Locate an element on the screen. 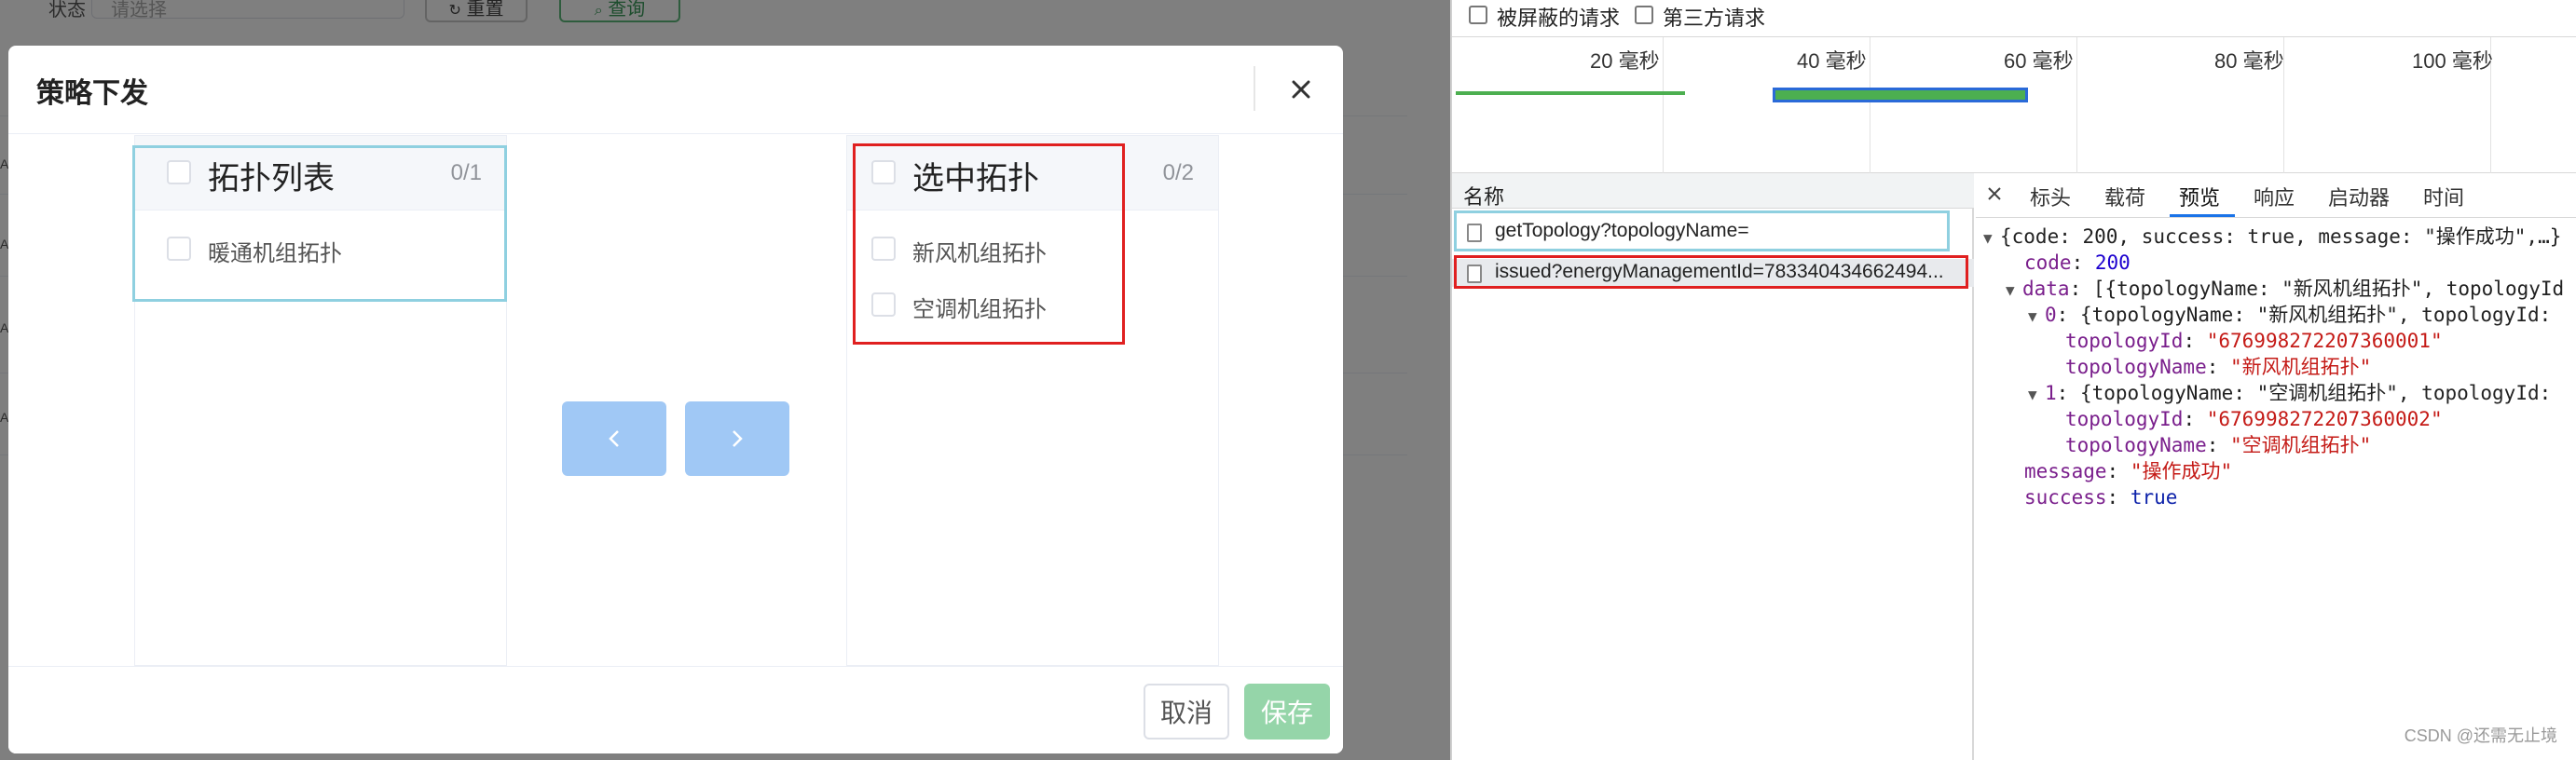 Image resolution: width=2576 pixels, height=760 pixels. tab-headers: 标头 is located at coordinates (2050, 196).